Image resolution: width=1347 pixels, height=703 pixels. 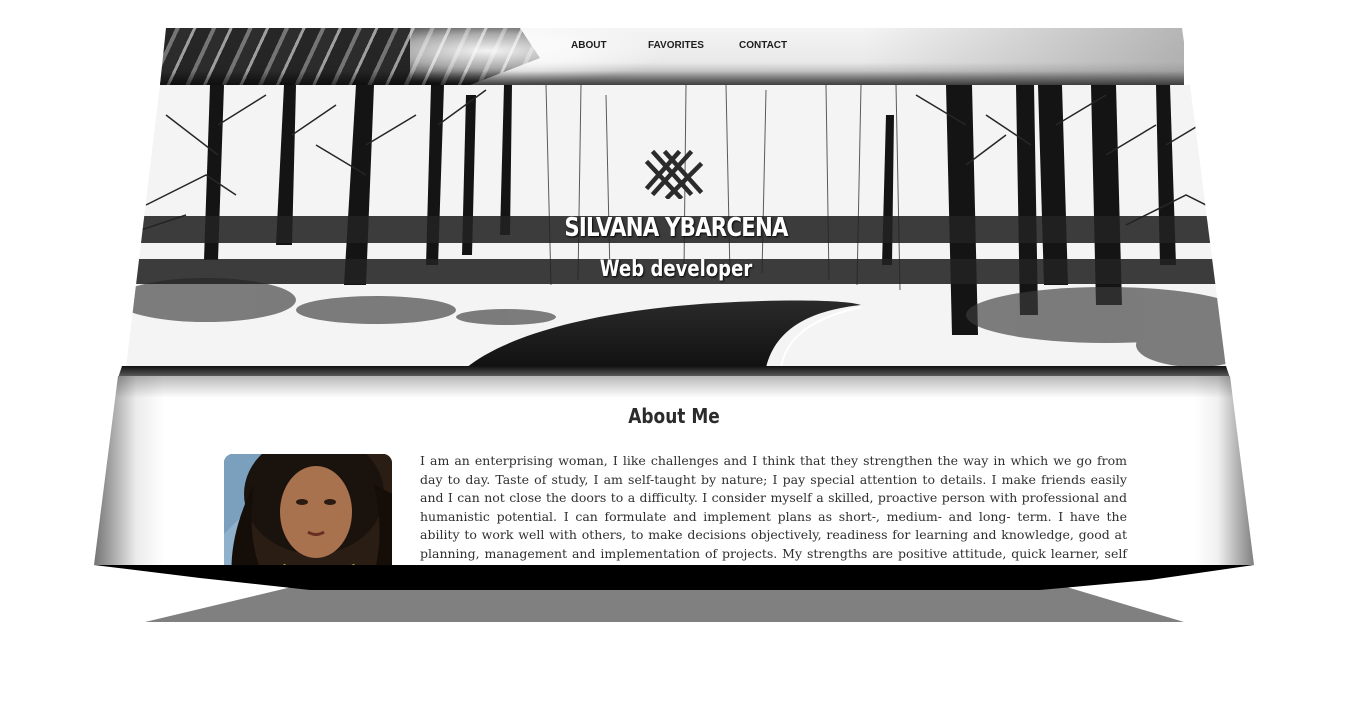 I want to click on nav-link-about: ABOUT, so click(x=589, y=45).